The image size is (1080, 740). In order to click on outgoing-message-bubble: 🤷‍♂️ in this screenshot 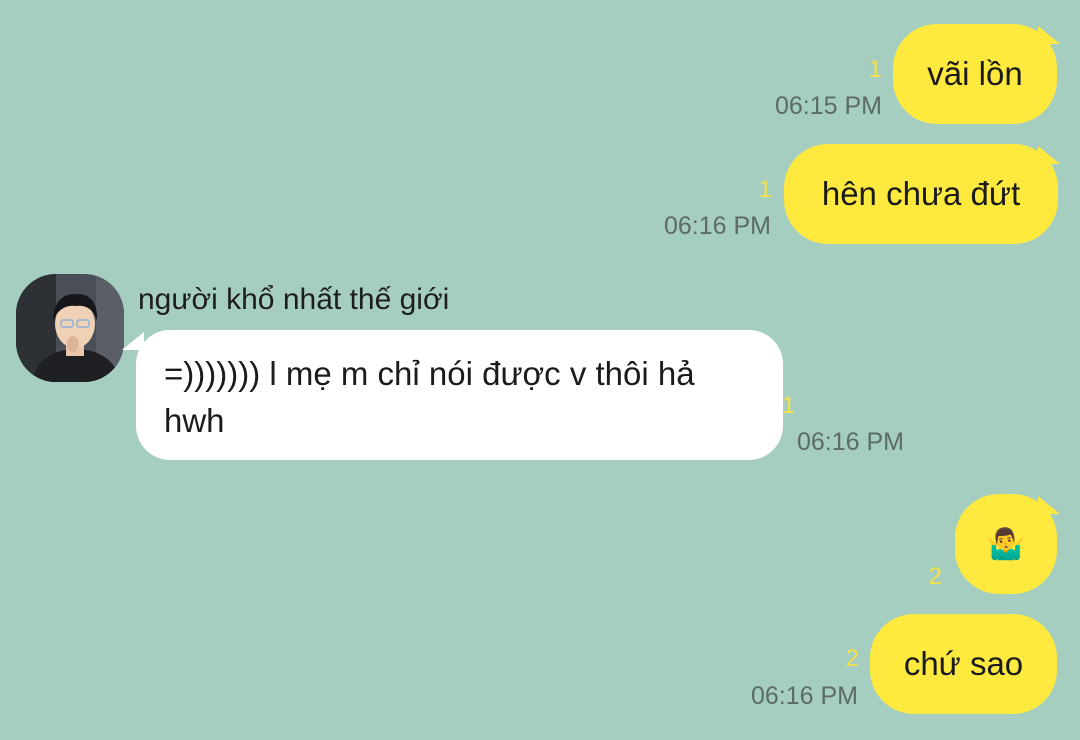, I will do `click(1006, 544)`.